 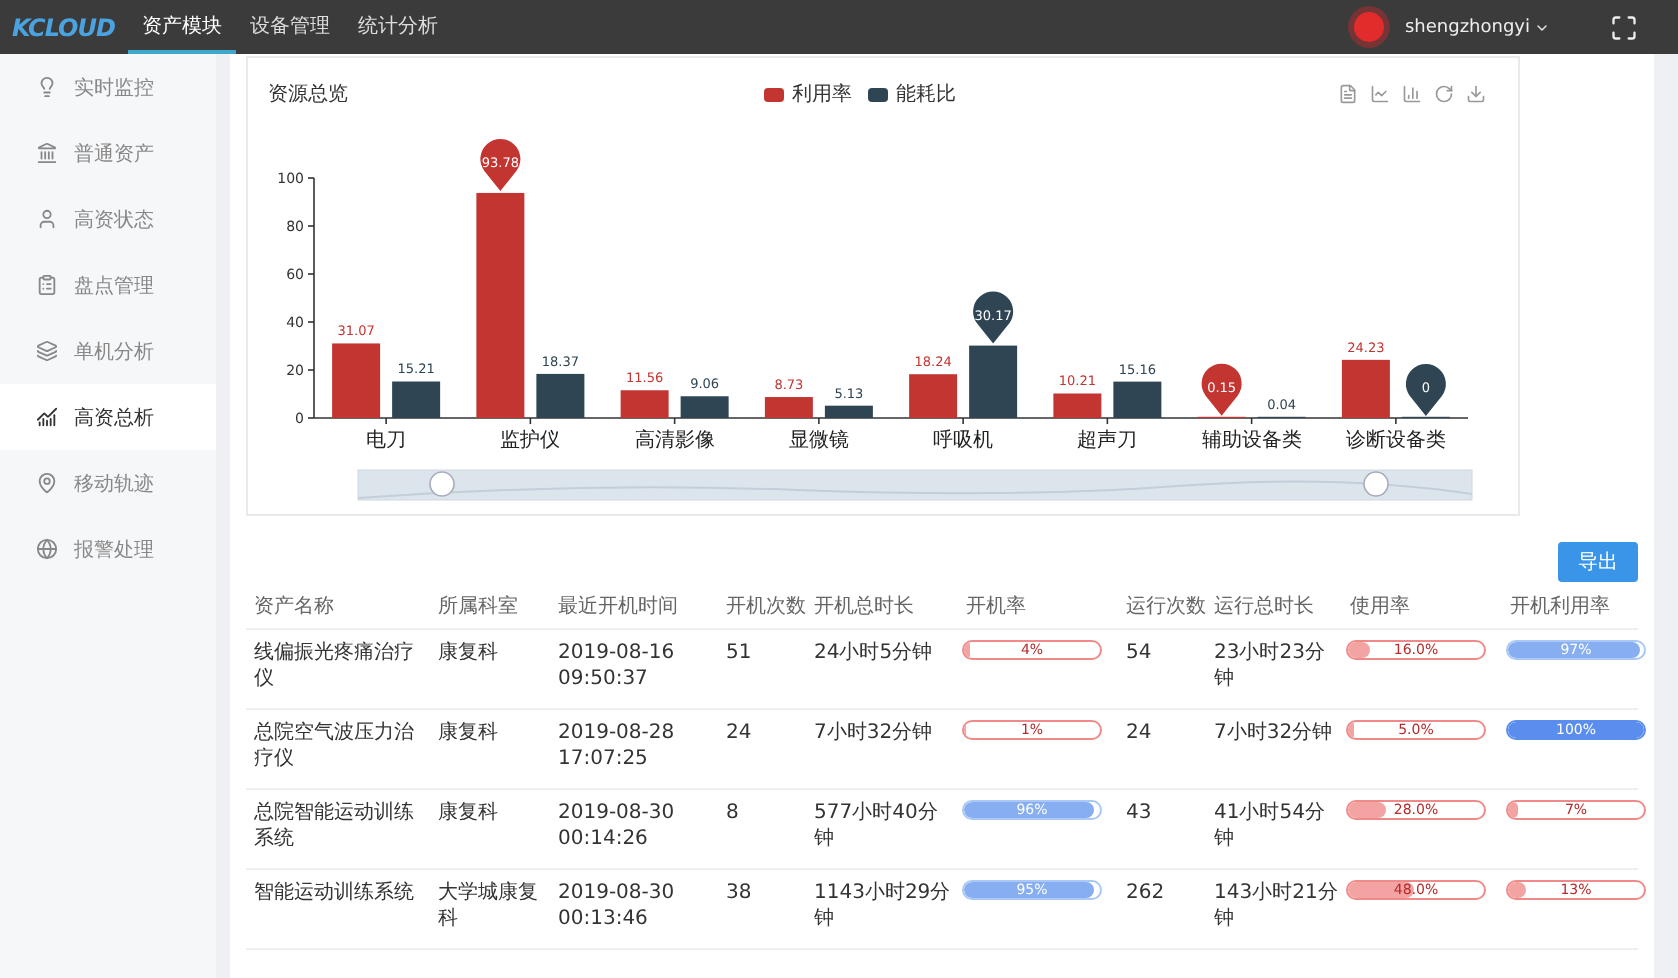 I want to click on column-header: 开机次数, so click(x=765, y=606).